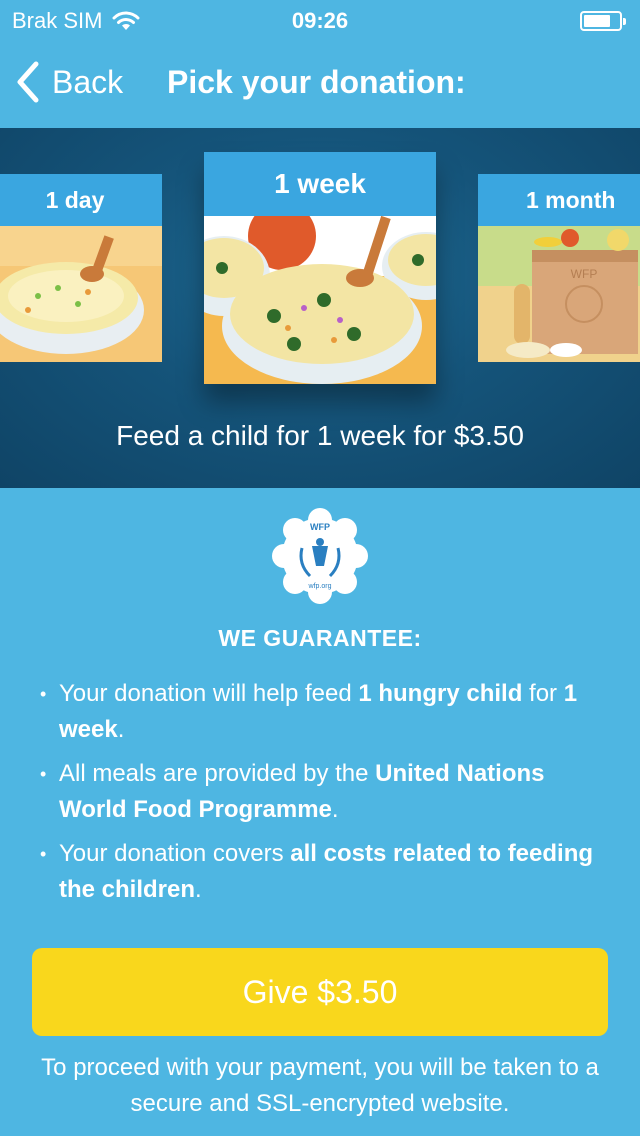  What do you see at coordinates (81, 294) in the screenshot?
I see `rice-bowl-image` at bounding box center [81, 294].